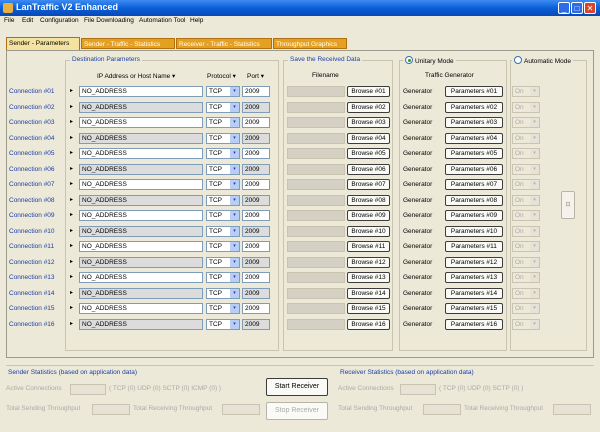 Image resolution: width=600 pixels, height=432 pixels. I want to click on menu-configuration: Configuration, so click(59, 20).